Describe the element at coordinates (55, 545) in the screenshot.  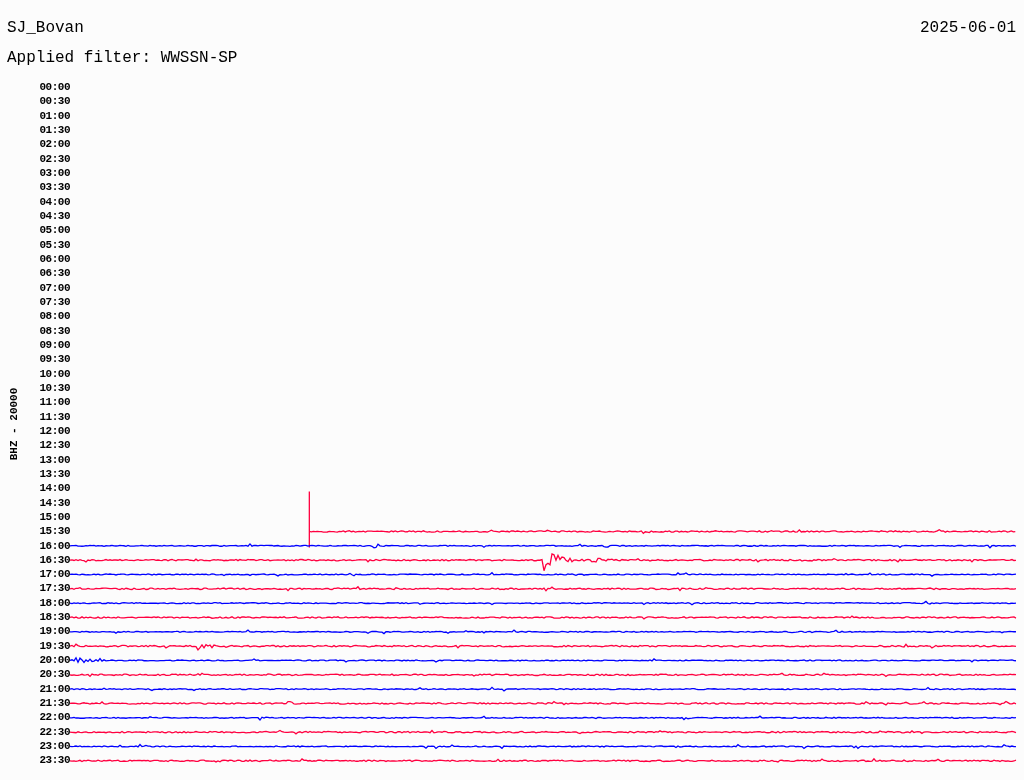
I see `time-label: 16:00` at that location.